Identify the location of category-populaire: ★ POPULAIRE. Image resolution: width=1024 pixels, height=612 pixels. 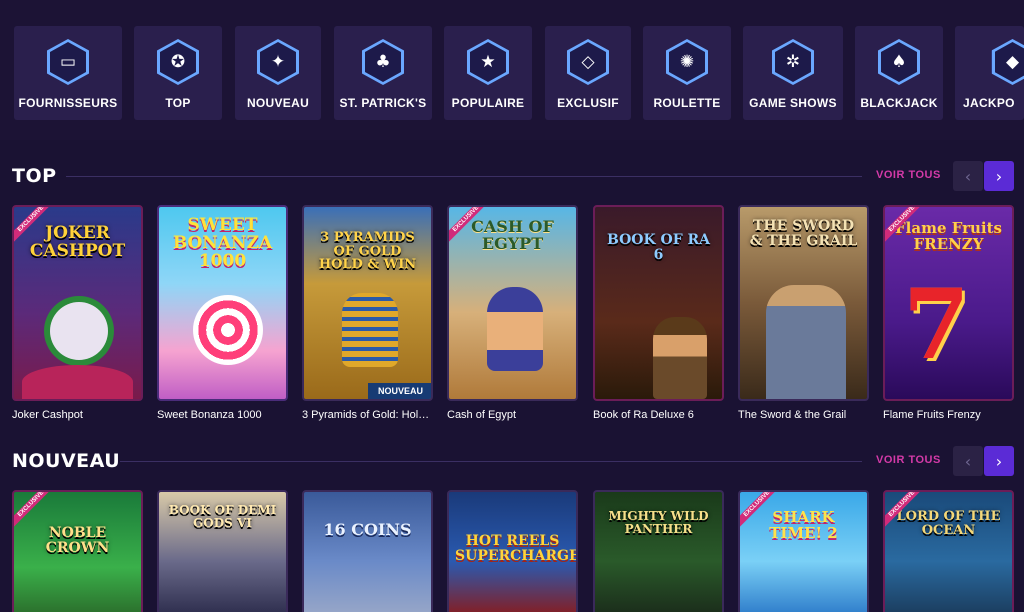
(488, 73).